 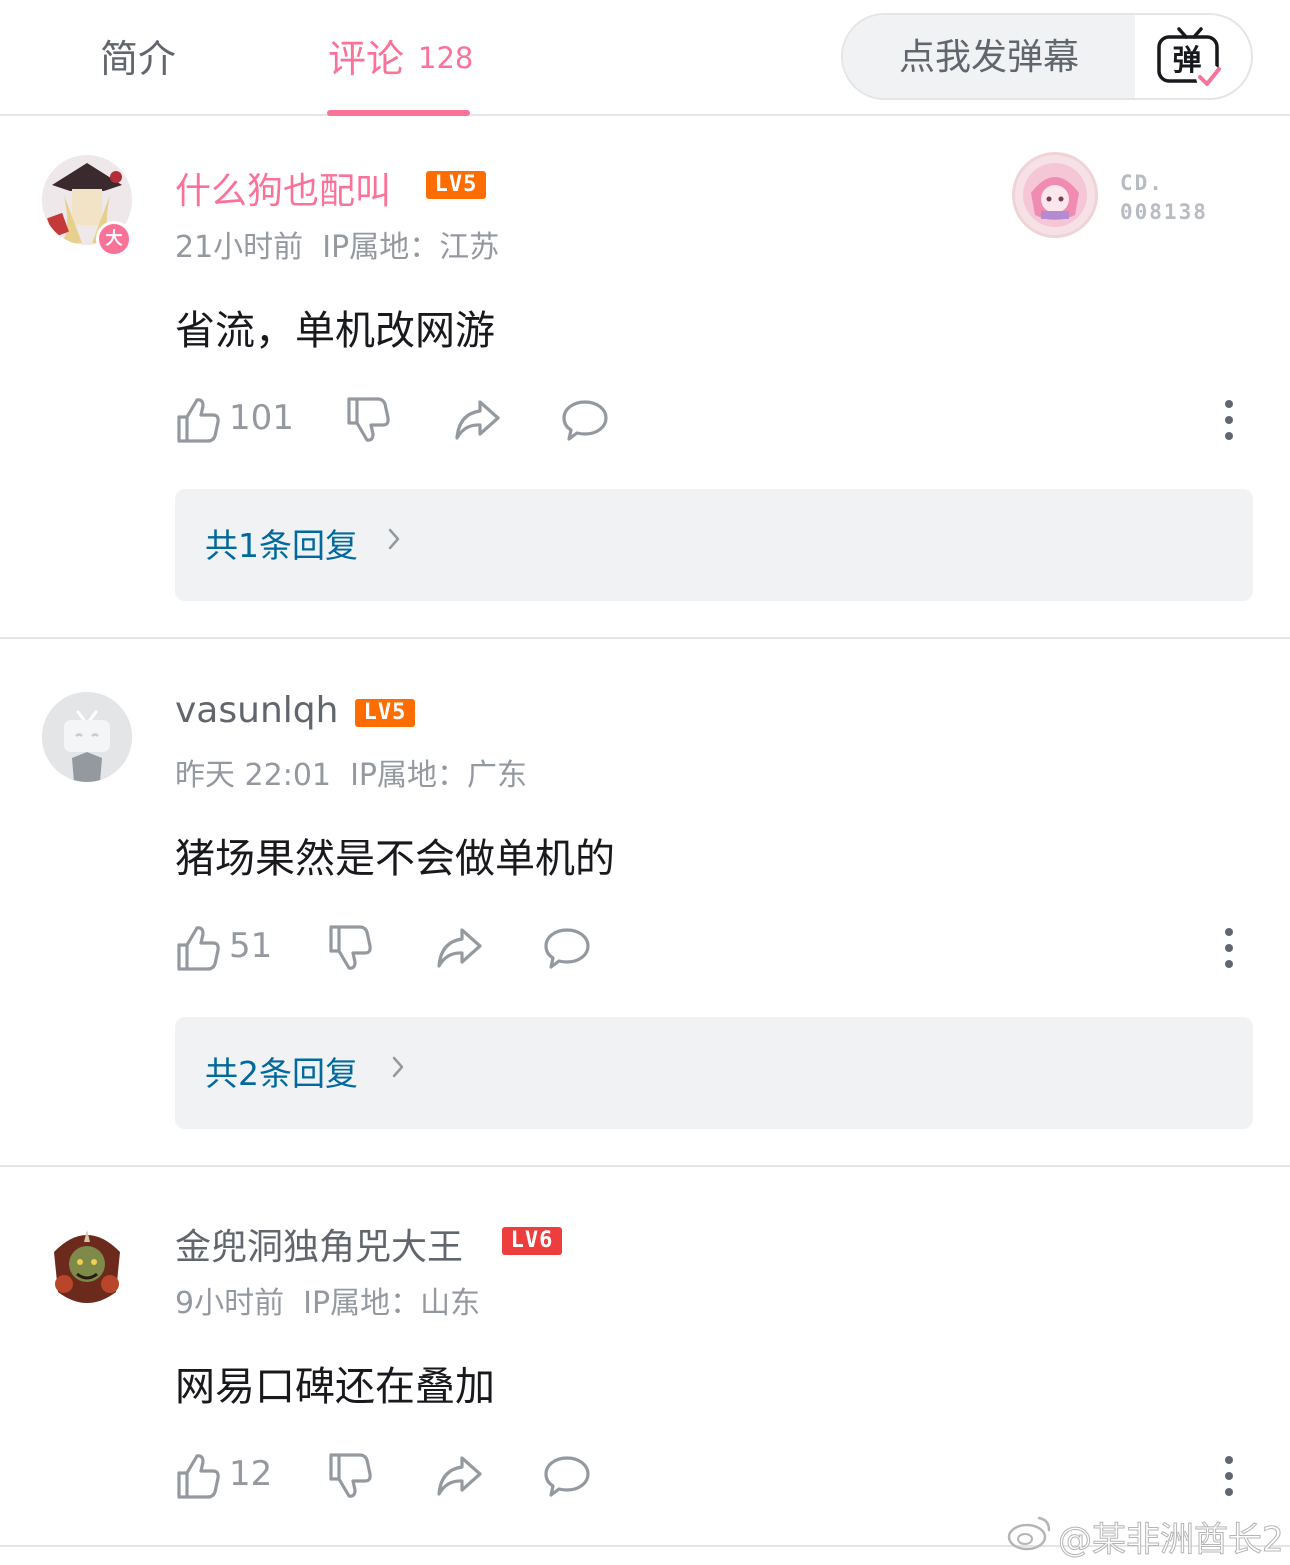 I want to click on comment-meta: 21小时前 IP属地：江苏, so click(x=337, y=244).